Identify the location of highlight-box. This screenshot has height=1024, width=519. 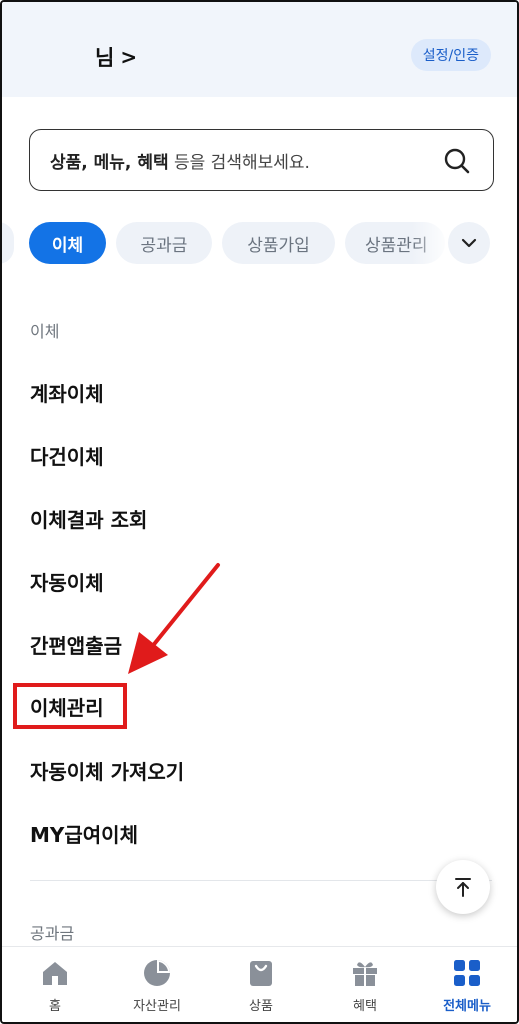
(70, 706).